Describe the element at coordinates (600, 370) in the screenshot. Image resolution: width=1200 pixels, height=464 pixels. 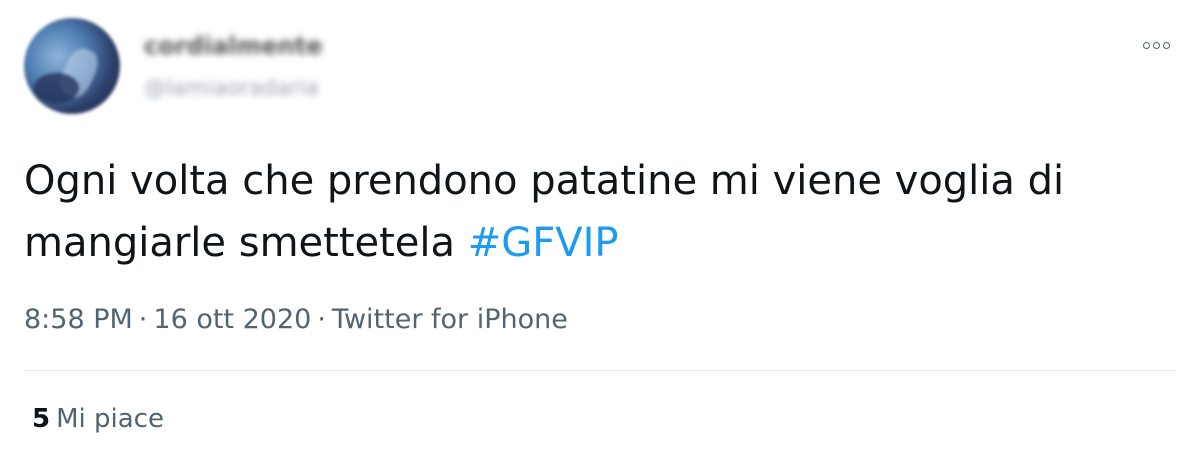
I see `divider` at that location.